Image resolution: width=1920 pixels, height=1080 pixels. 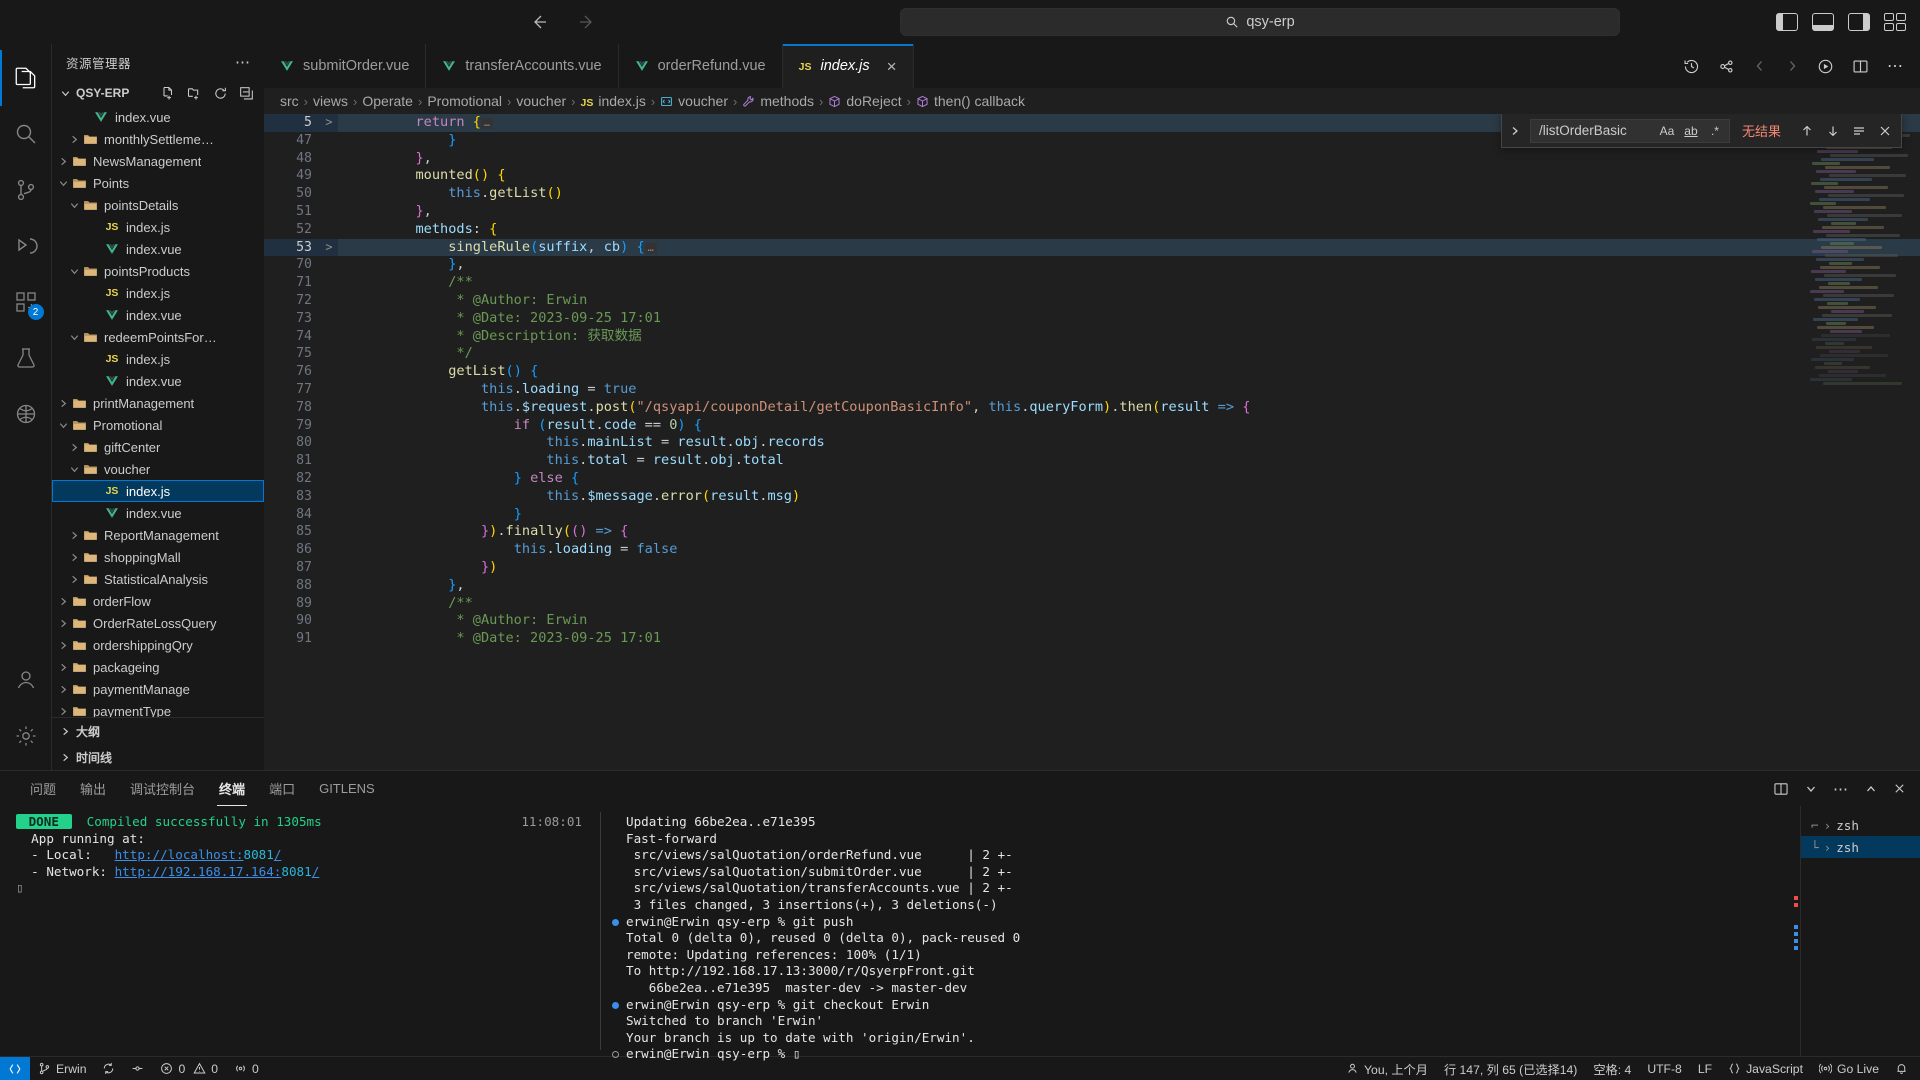 What do you see at coordinates (1807, 131) in the screenshot?
I see `arrow-up-icon` at bounding box center [1807, 131].